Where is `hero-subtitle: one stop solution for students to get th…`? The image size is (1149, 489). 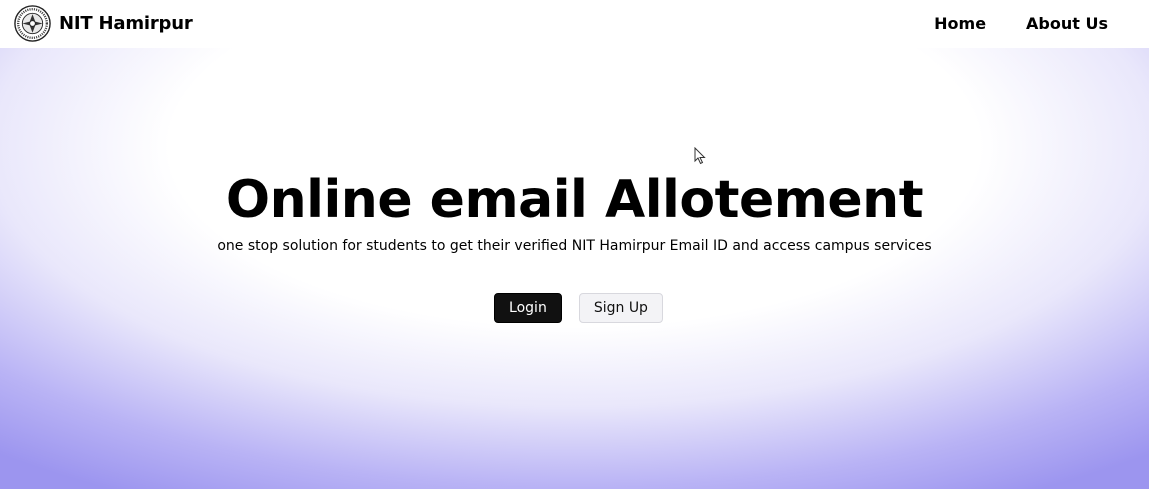
hero-subtitle: one stop solution for students to get th… is located at coordinates (574, 246).